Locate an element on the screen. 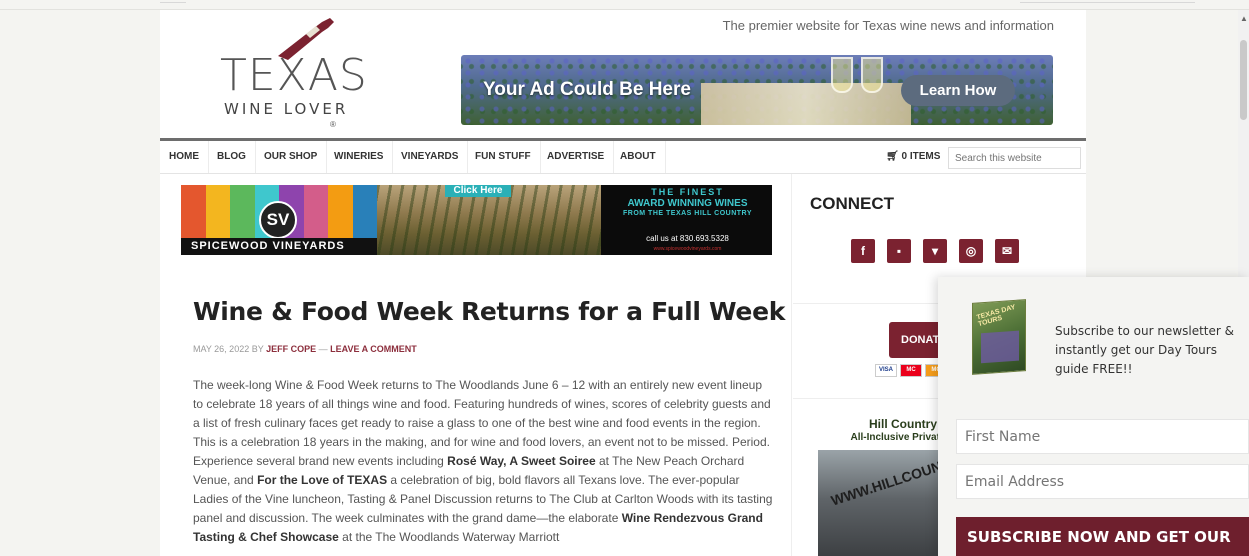  body-text-4: at the The Woodlands Waterway Marriott is located at coordinates (449, 537).